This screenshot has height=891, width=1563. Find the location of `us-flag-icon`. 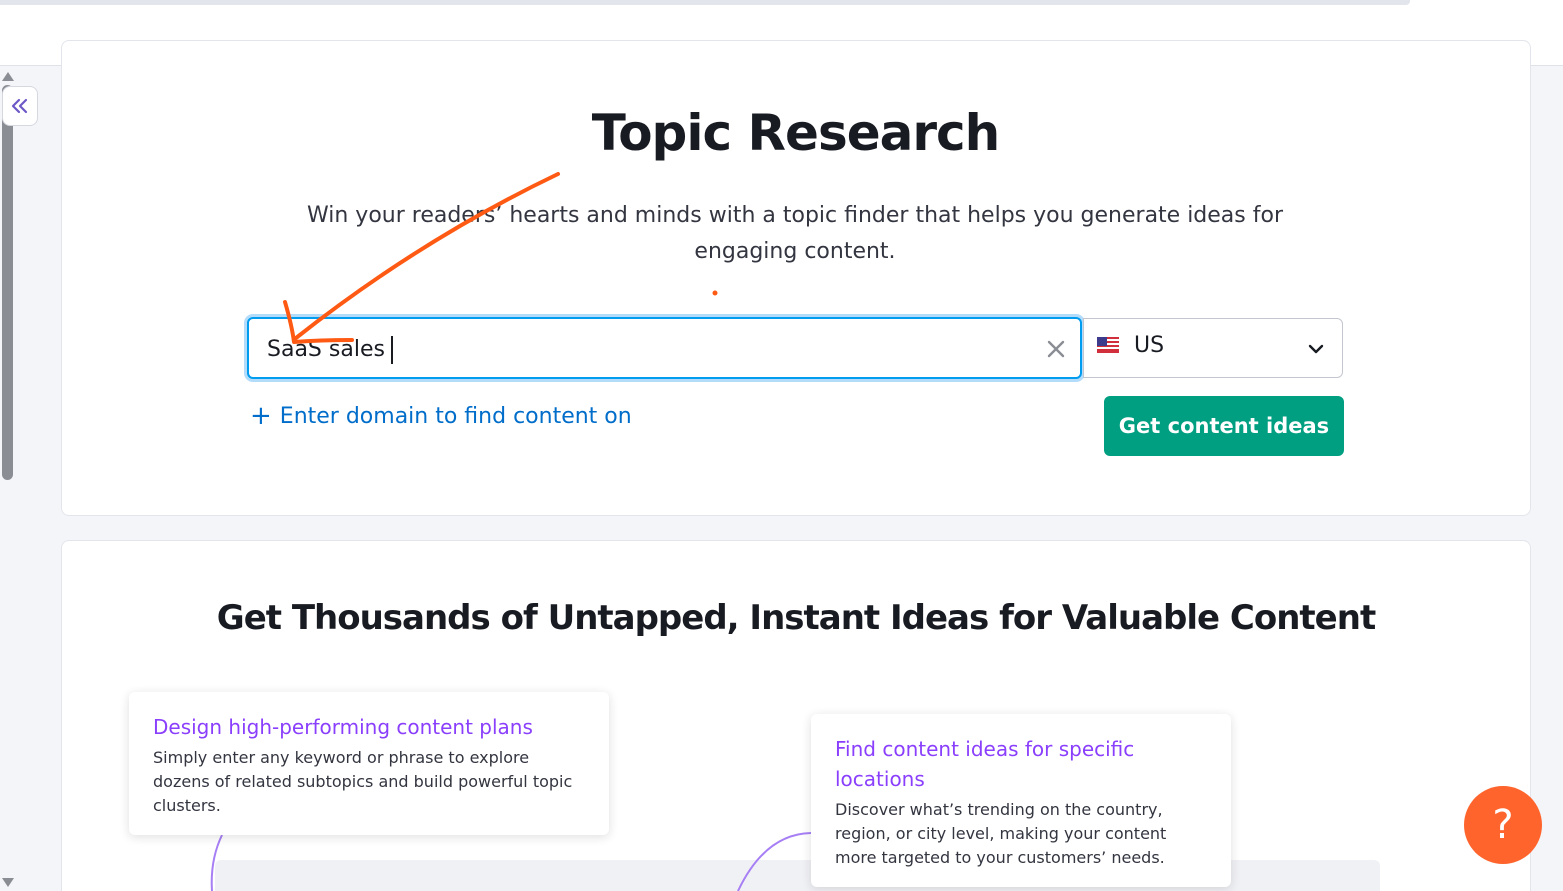

us-flag-icon is located at coordinates (1108, 345).